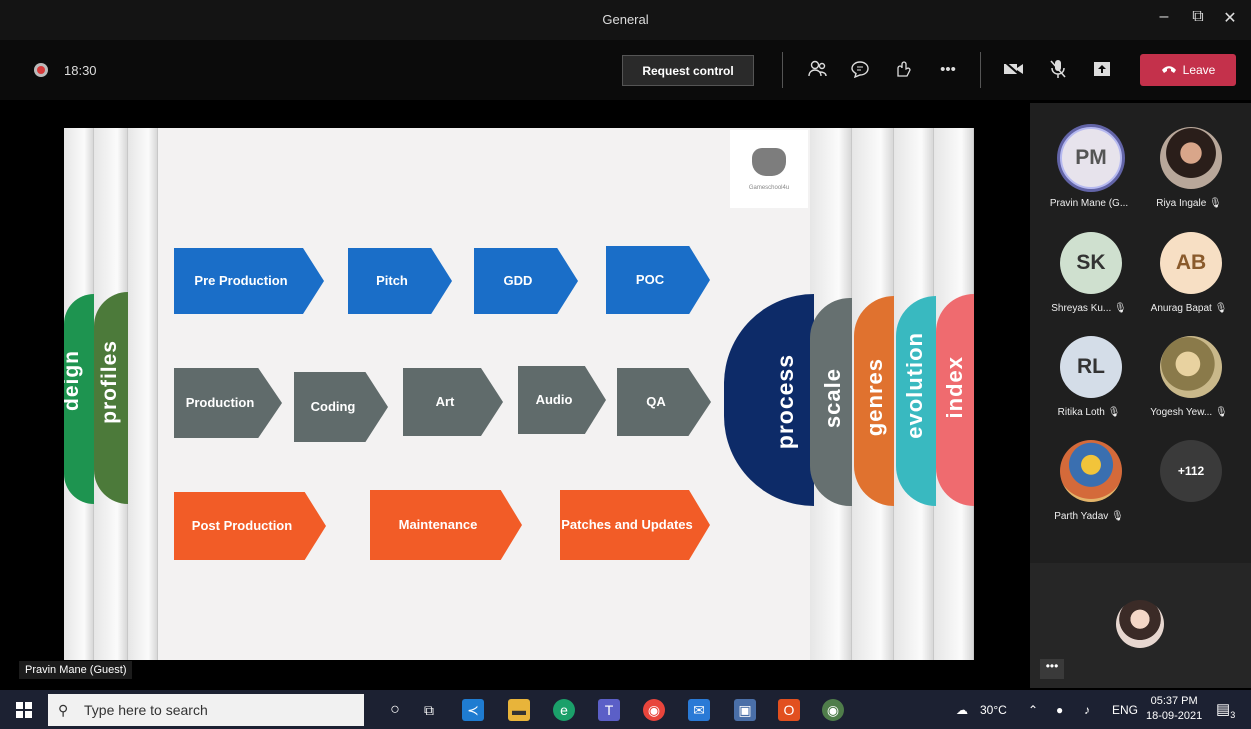  I want to click on tab-label-profiles: profiles, so click(109, 382).